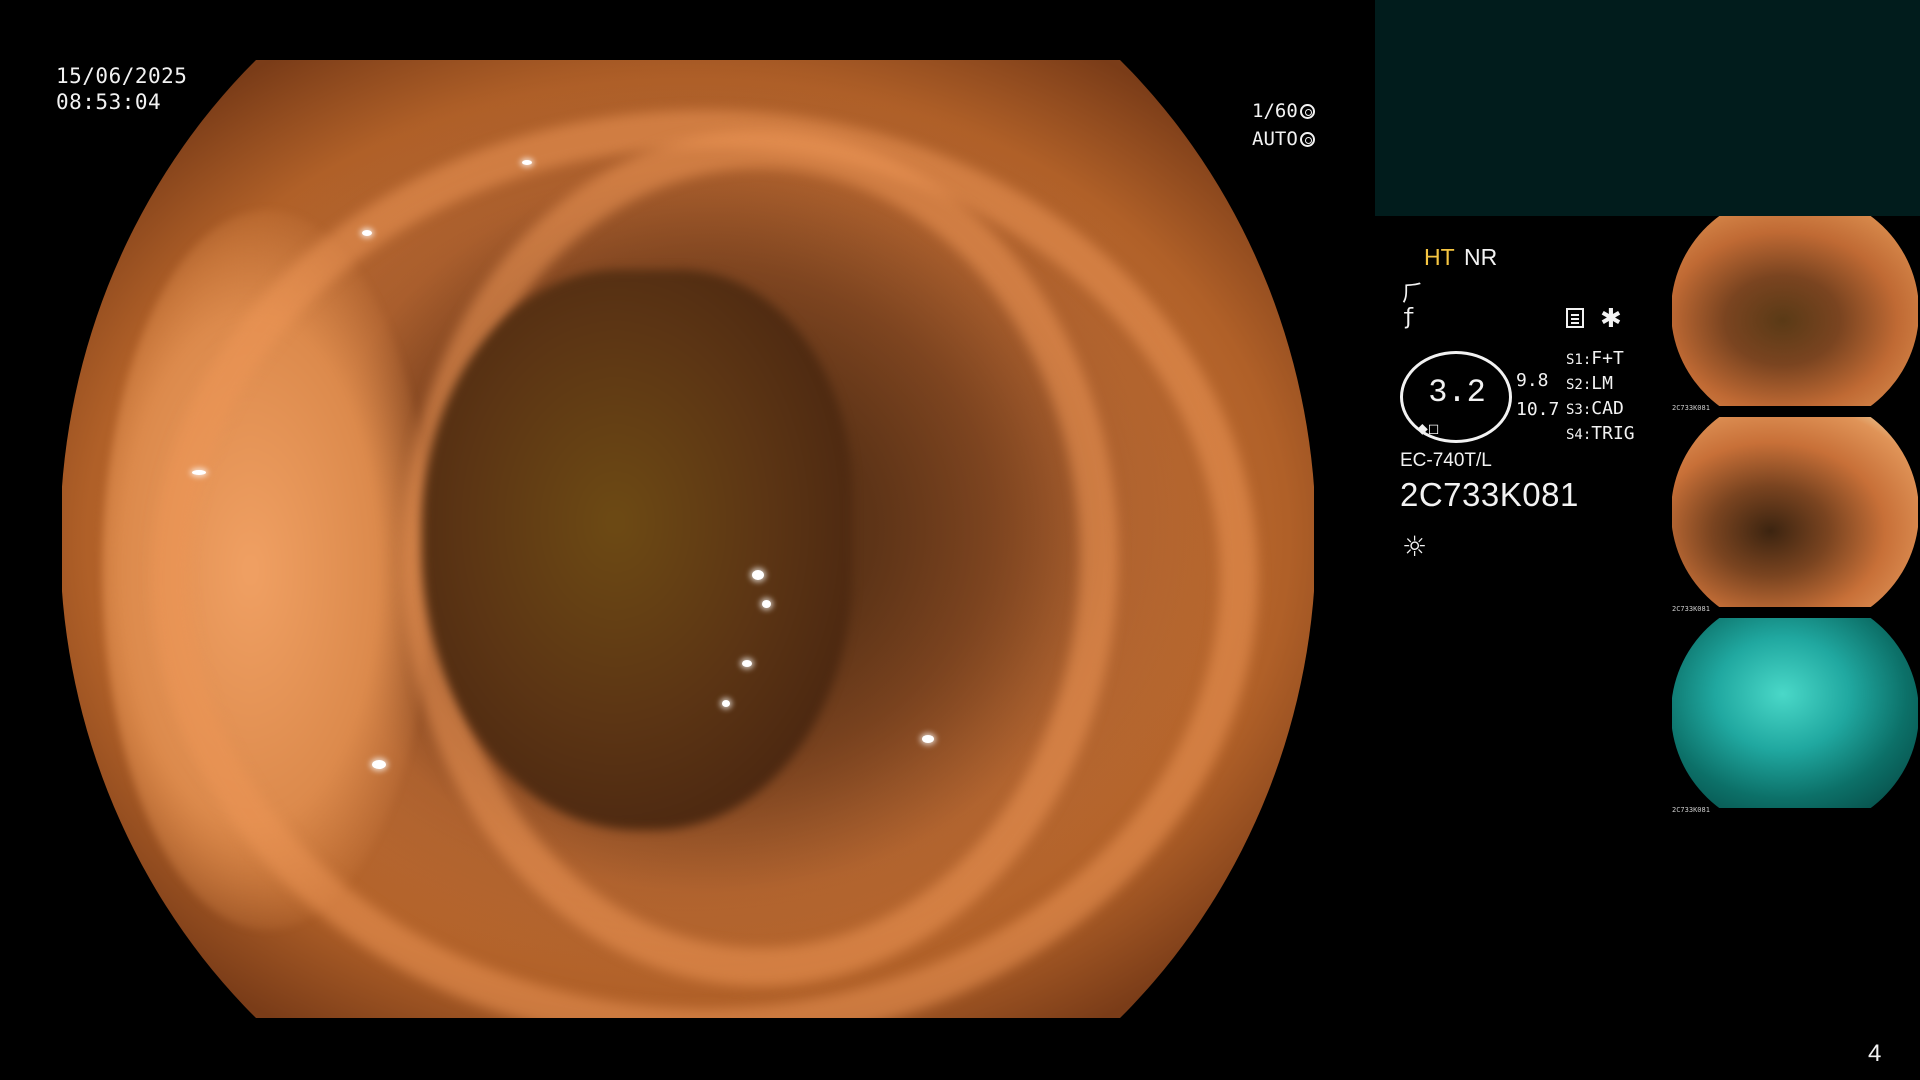 The height and width of the screenshot is (1080, 1920). I want to click on switch-row: S3:CAD, so click(1595, 408).